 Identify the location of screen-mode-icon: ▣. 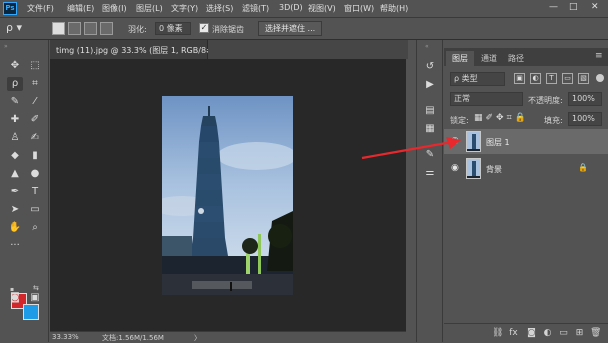
(35, 298).